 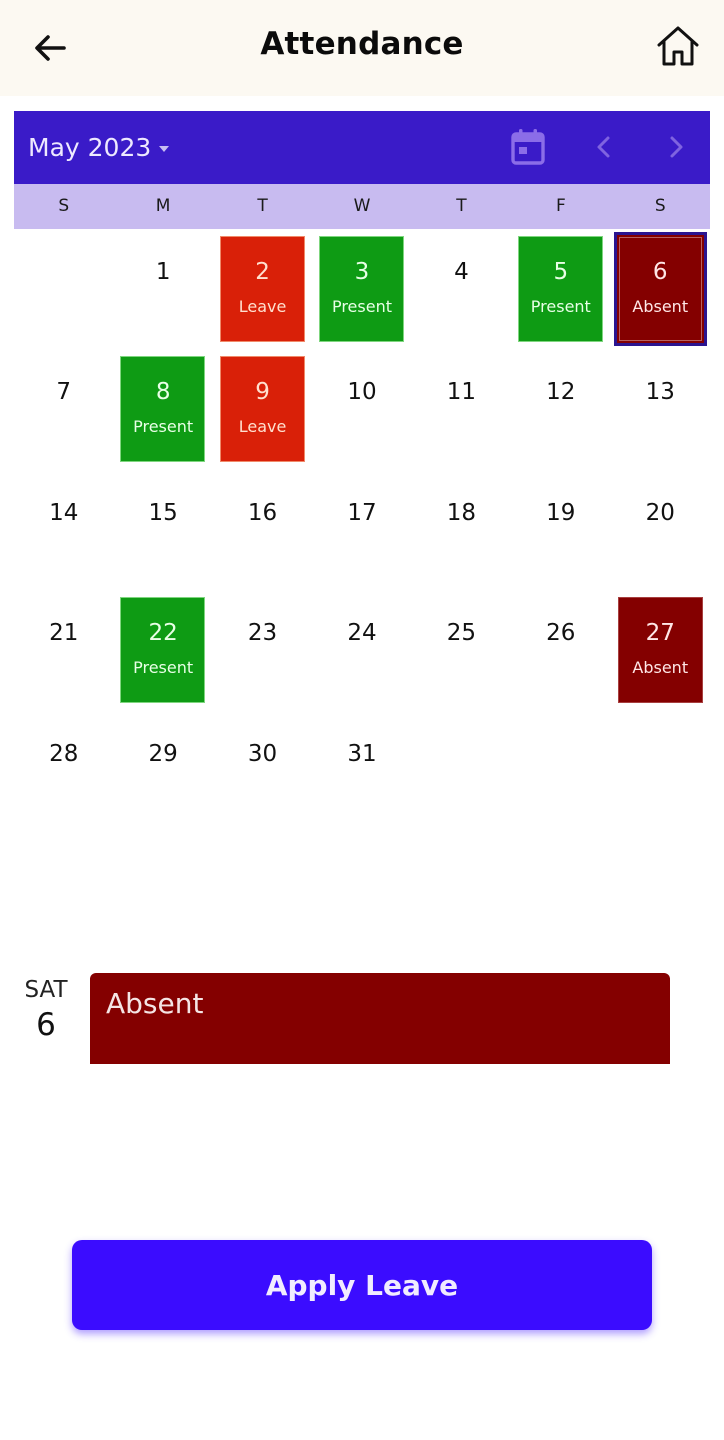 I want to click on day-number: 7, so click(x=64, y=392).